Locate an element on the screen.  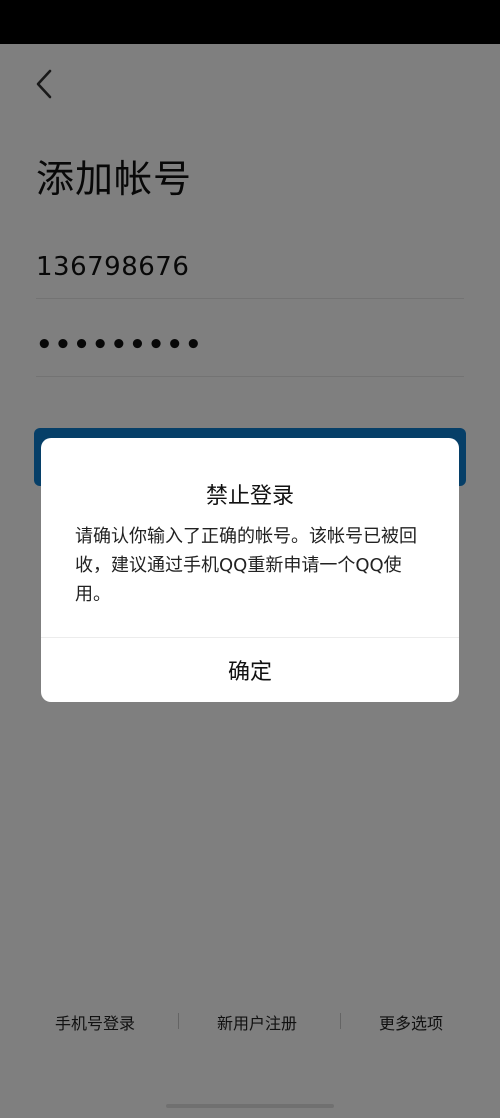
confirm-button: 确定 is located at coordinates (250, 670).